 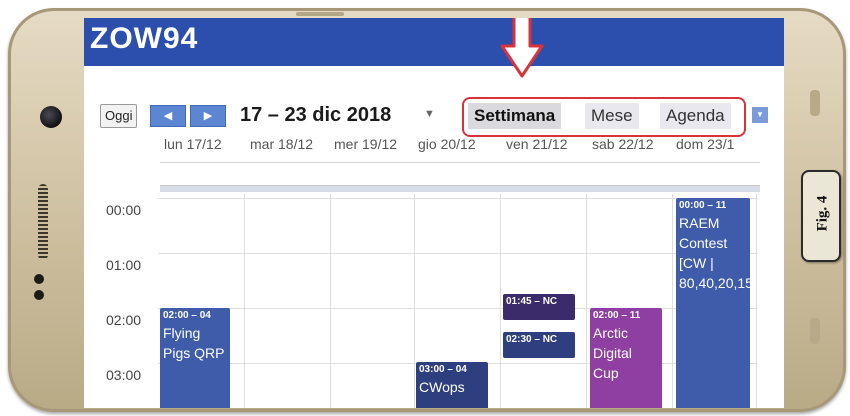 What do you see at coordinates (442, 387) in the screenshot?
I see `event-title: CWops` at bounding box center [442, 387].